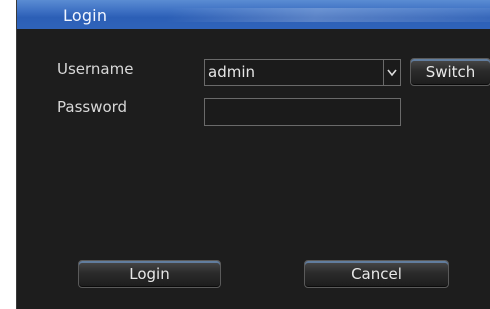 The width and height of the screenshot is (490, 309). What do you see at coordinates (302, 112) in the screenshot?
I see `password-field` at bounding box center [302, 112].